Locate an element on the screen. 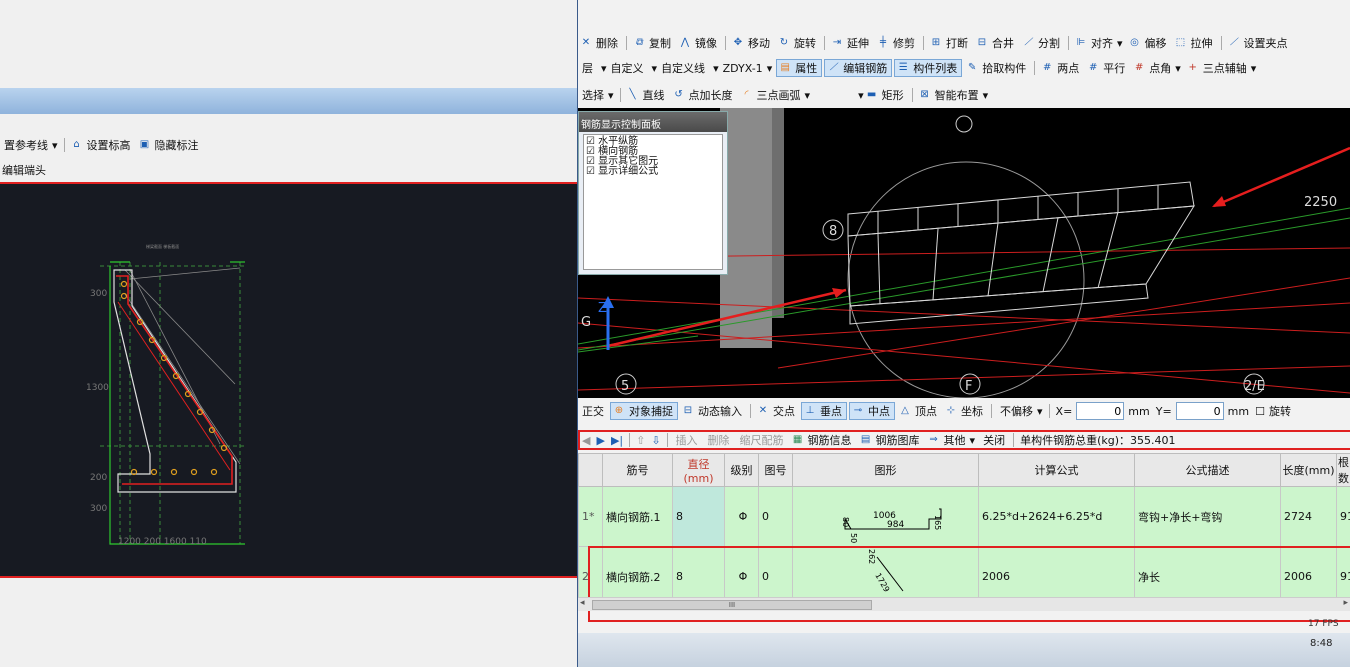 Image resolution: width=1350 pixels, height=667 pixels. two-points-button: # 两点 is located at coordinates (1061, 68).